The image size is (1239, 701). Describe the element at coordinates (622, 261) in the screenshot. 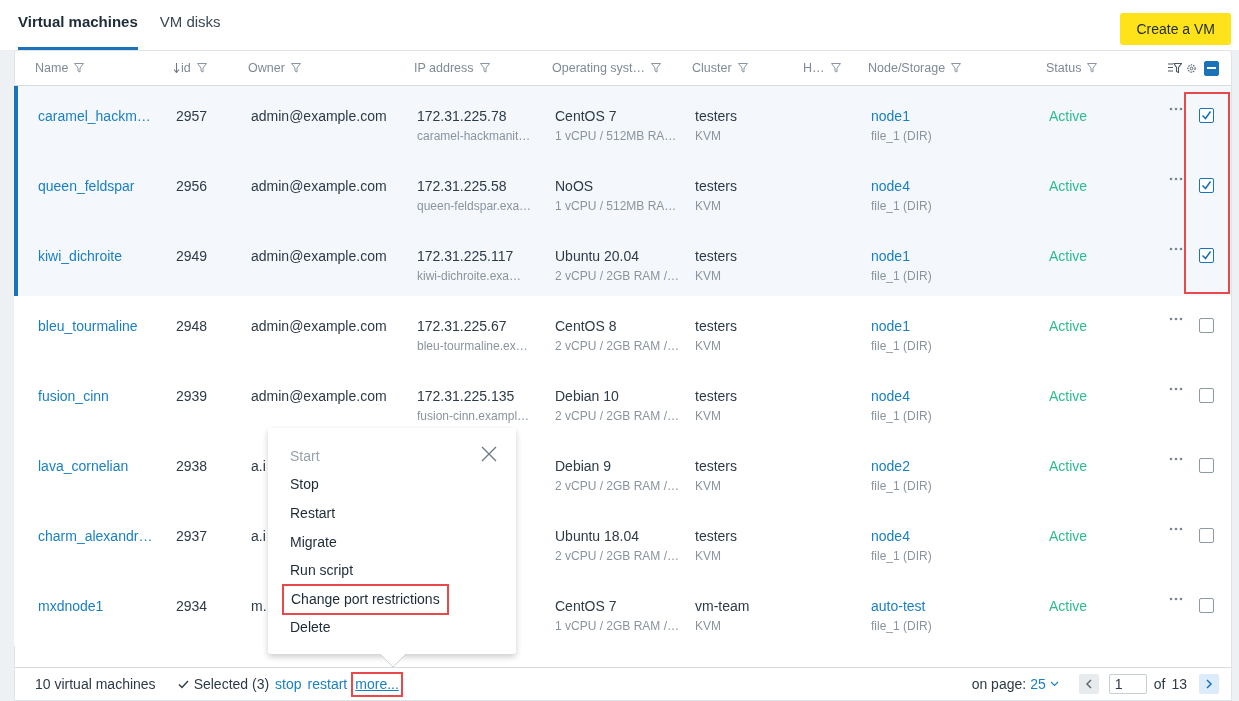

I see `table-row: kiwi_dichroite 2949 admin@example.com 172.31.225.117 kiwi-dichroite.exa… Ubuntu 20.04 2 vCPU / 2GB RAM /… testers KVM node1 file_1 (DIR) Active` at that location.